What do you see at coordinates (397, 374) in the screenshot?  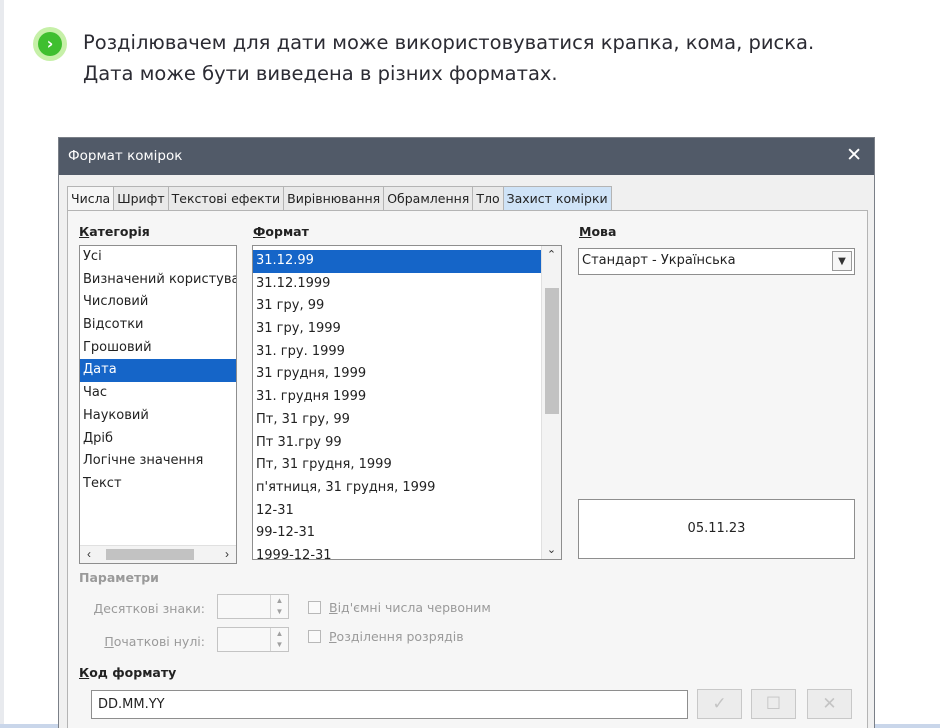 I see `format-item: 31 грудня, 1999` at bounding box center [397, 374].